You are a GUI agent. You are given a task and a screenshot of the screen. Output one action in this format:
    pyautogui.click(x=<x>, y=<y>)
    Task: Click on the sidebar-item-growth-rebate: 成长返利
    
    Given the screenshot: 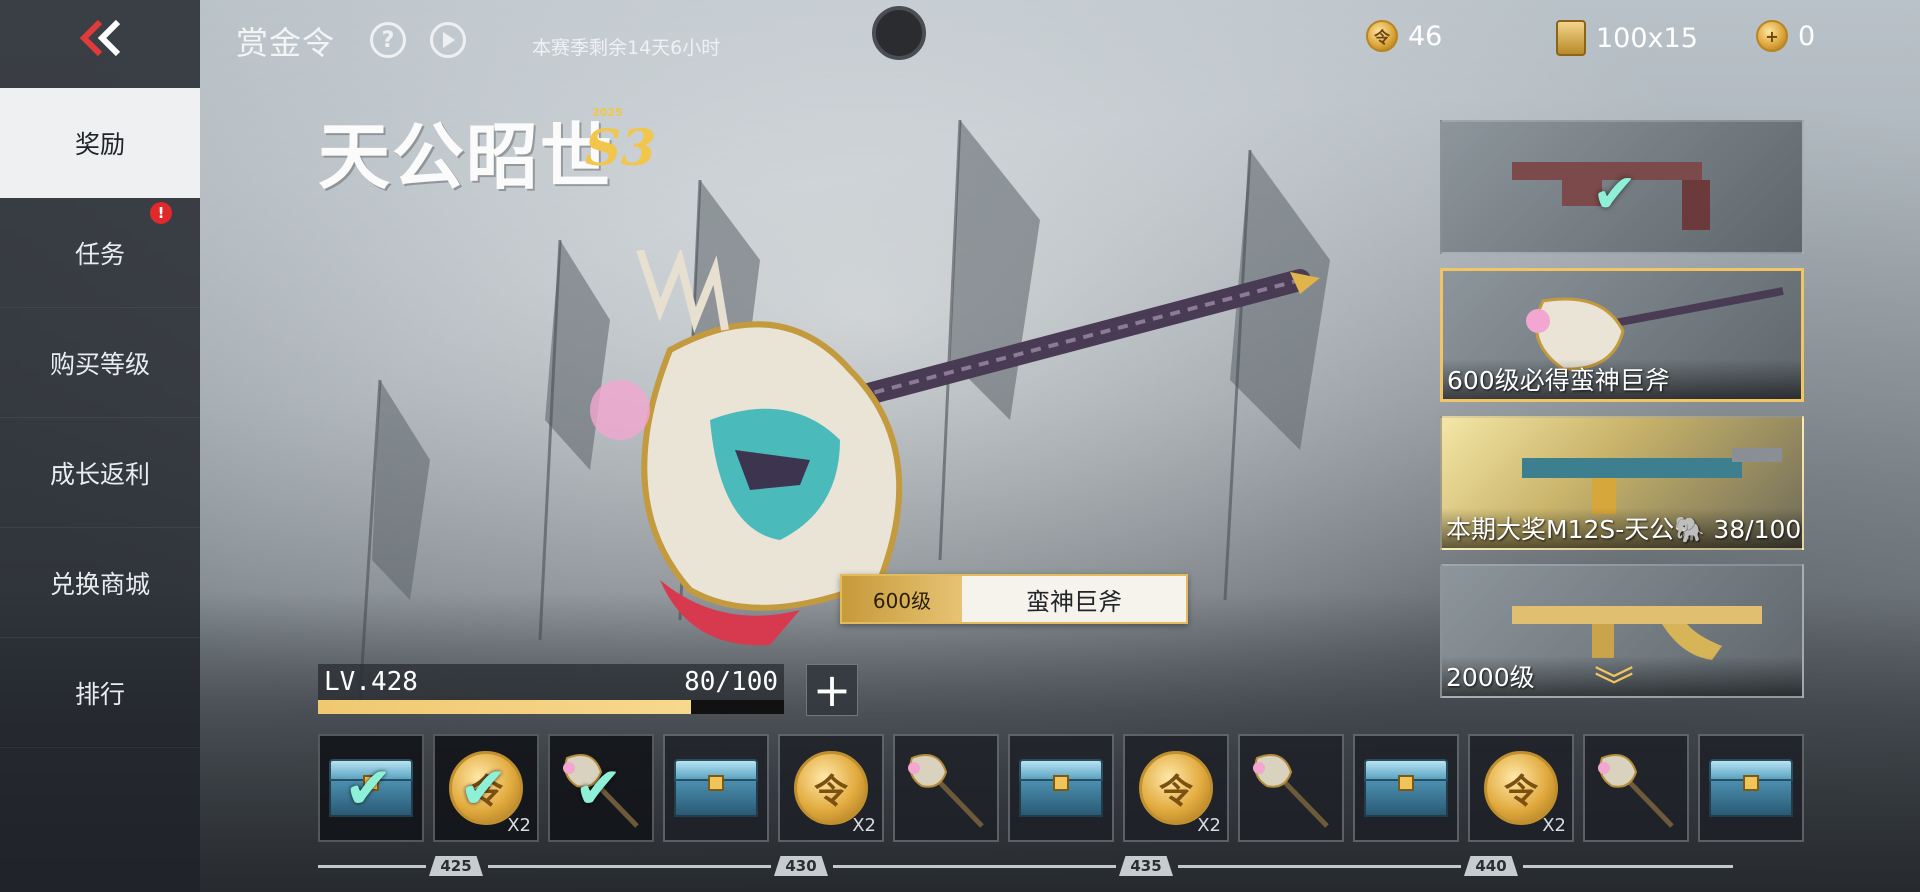 What is the action you would take?
    pyautogui.click(x=100, y=473)
    